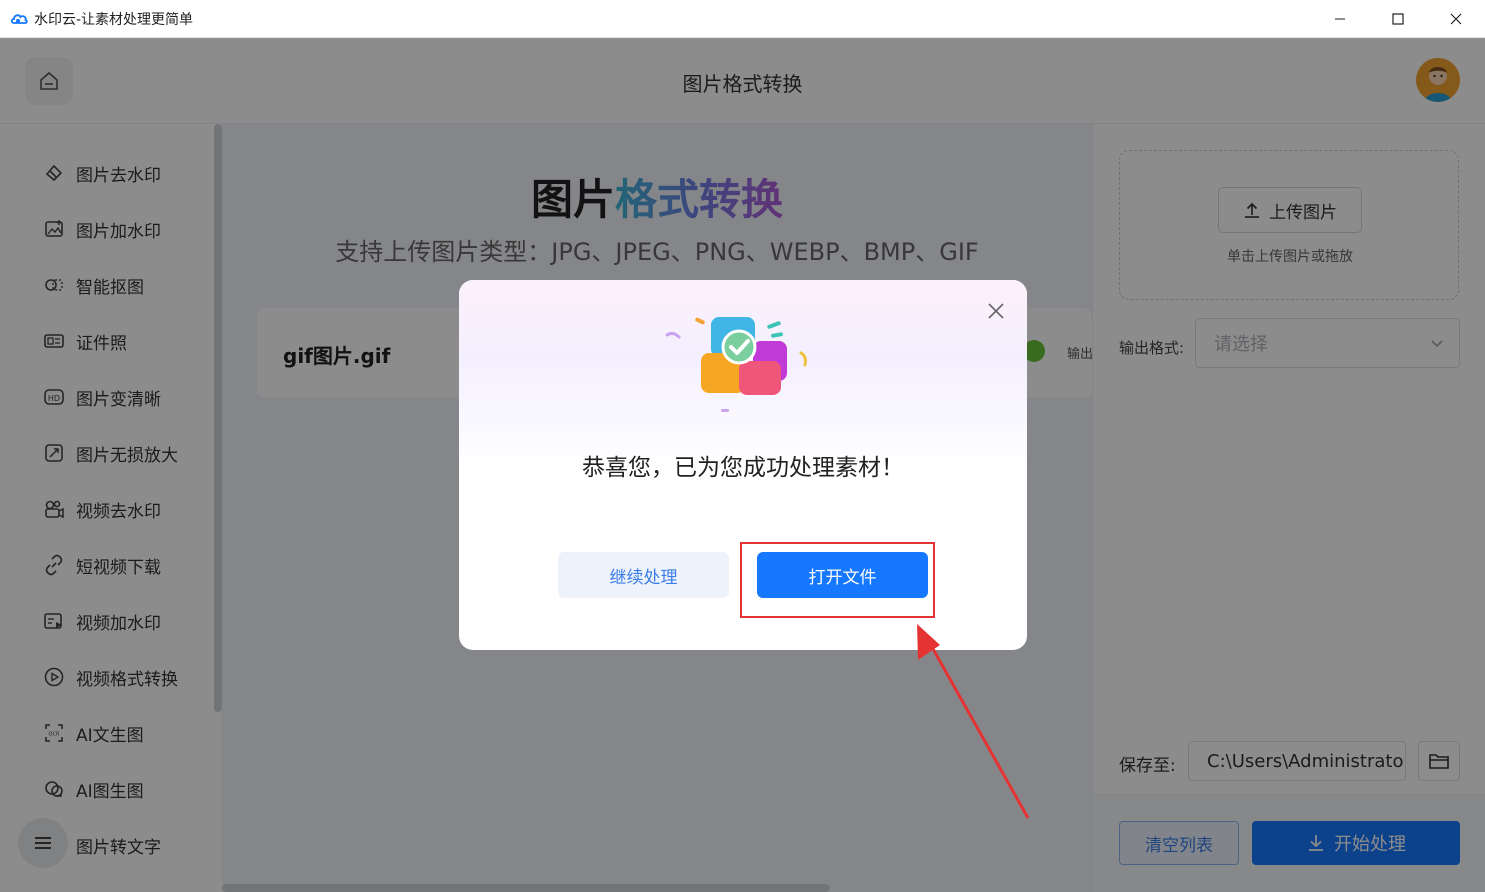 The width and height of the screenshot is (1485, 892). I want to click on close-icon, so click(1456, 19).